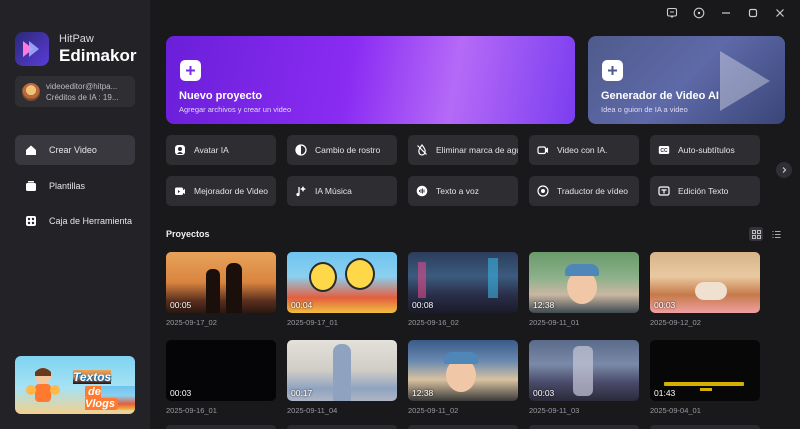  I want to click on tool-ai-video: Video con IA., so click(584, 150).